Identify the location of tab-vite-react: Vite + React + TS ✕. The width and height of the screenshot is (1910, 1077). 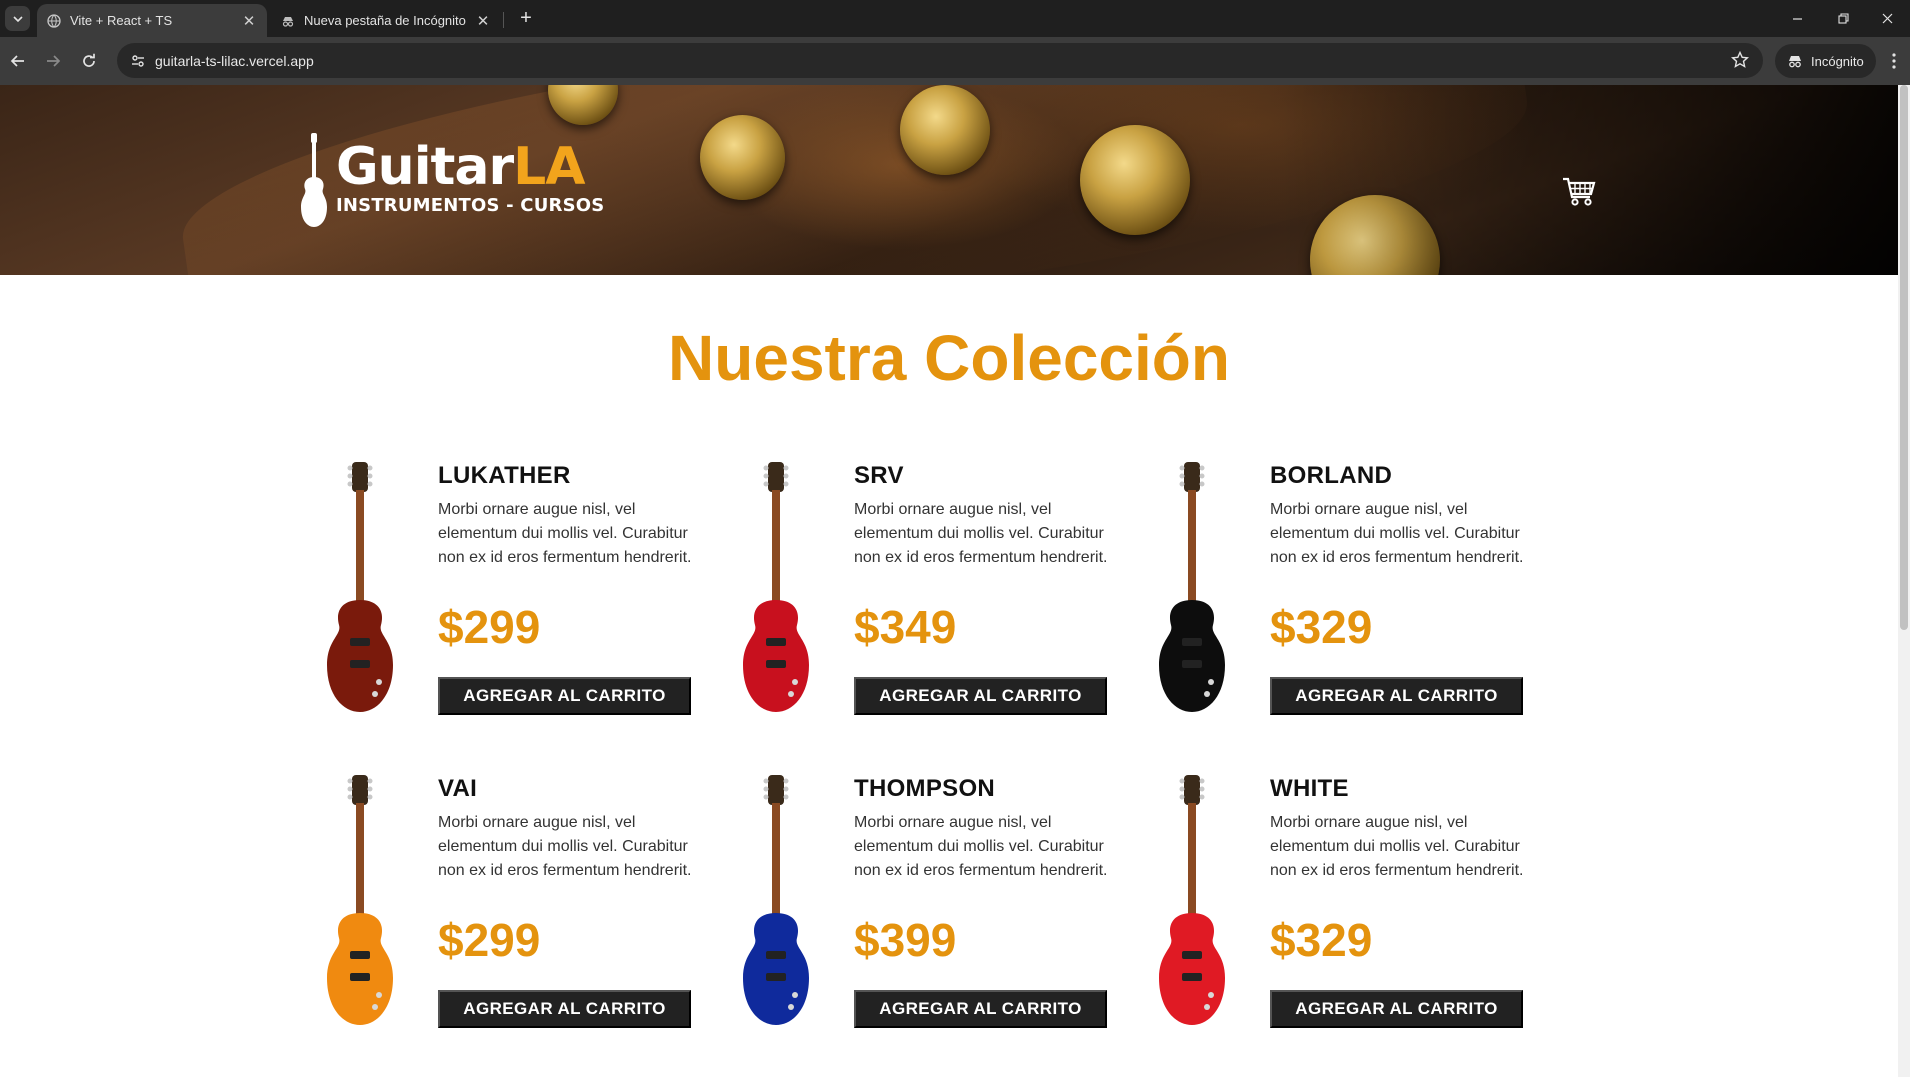
(152, 20).